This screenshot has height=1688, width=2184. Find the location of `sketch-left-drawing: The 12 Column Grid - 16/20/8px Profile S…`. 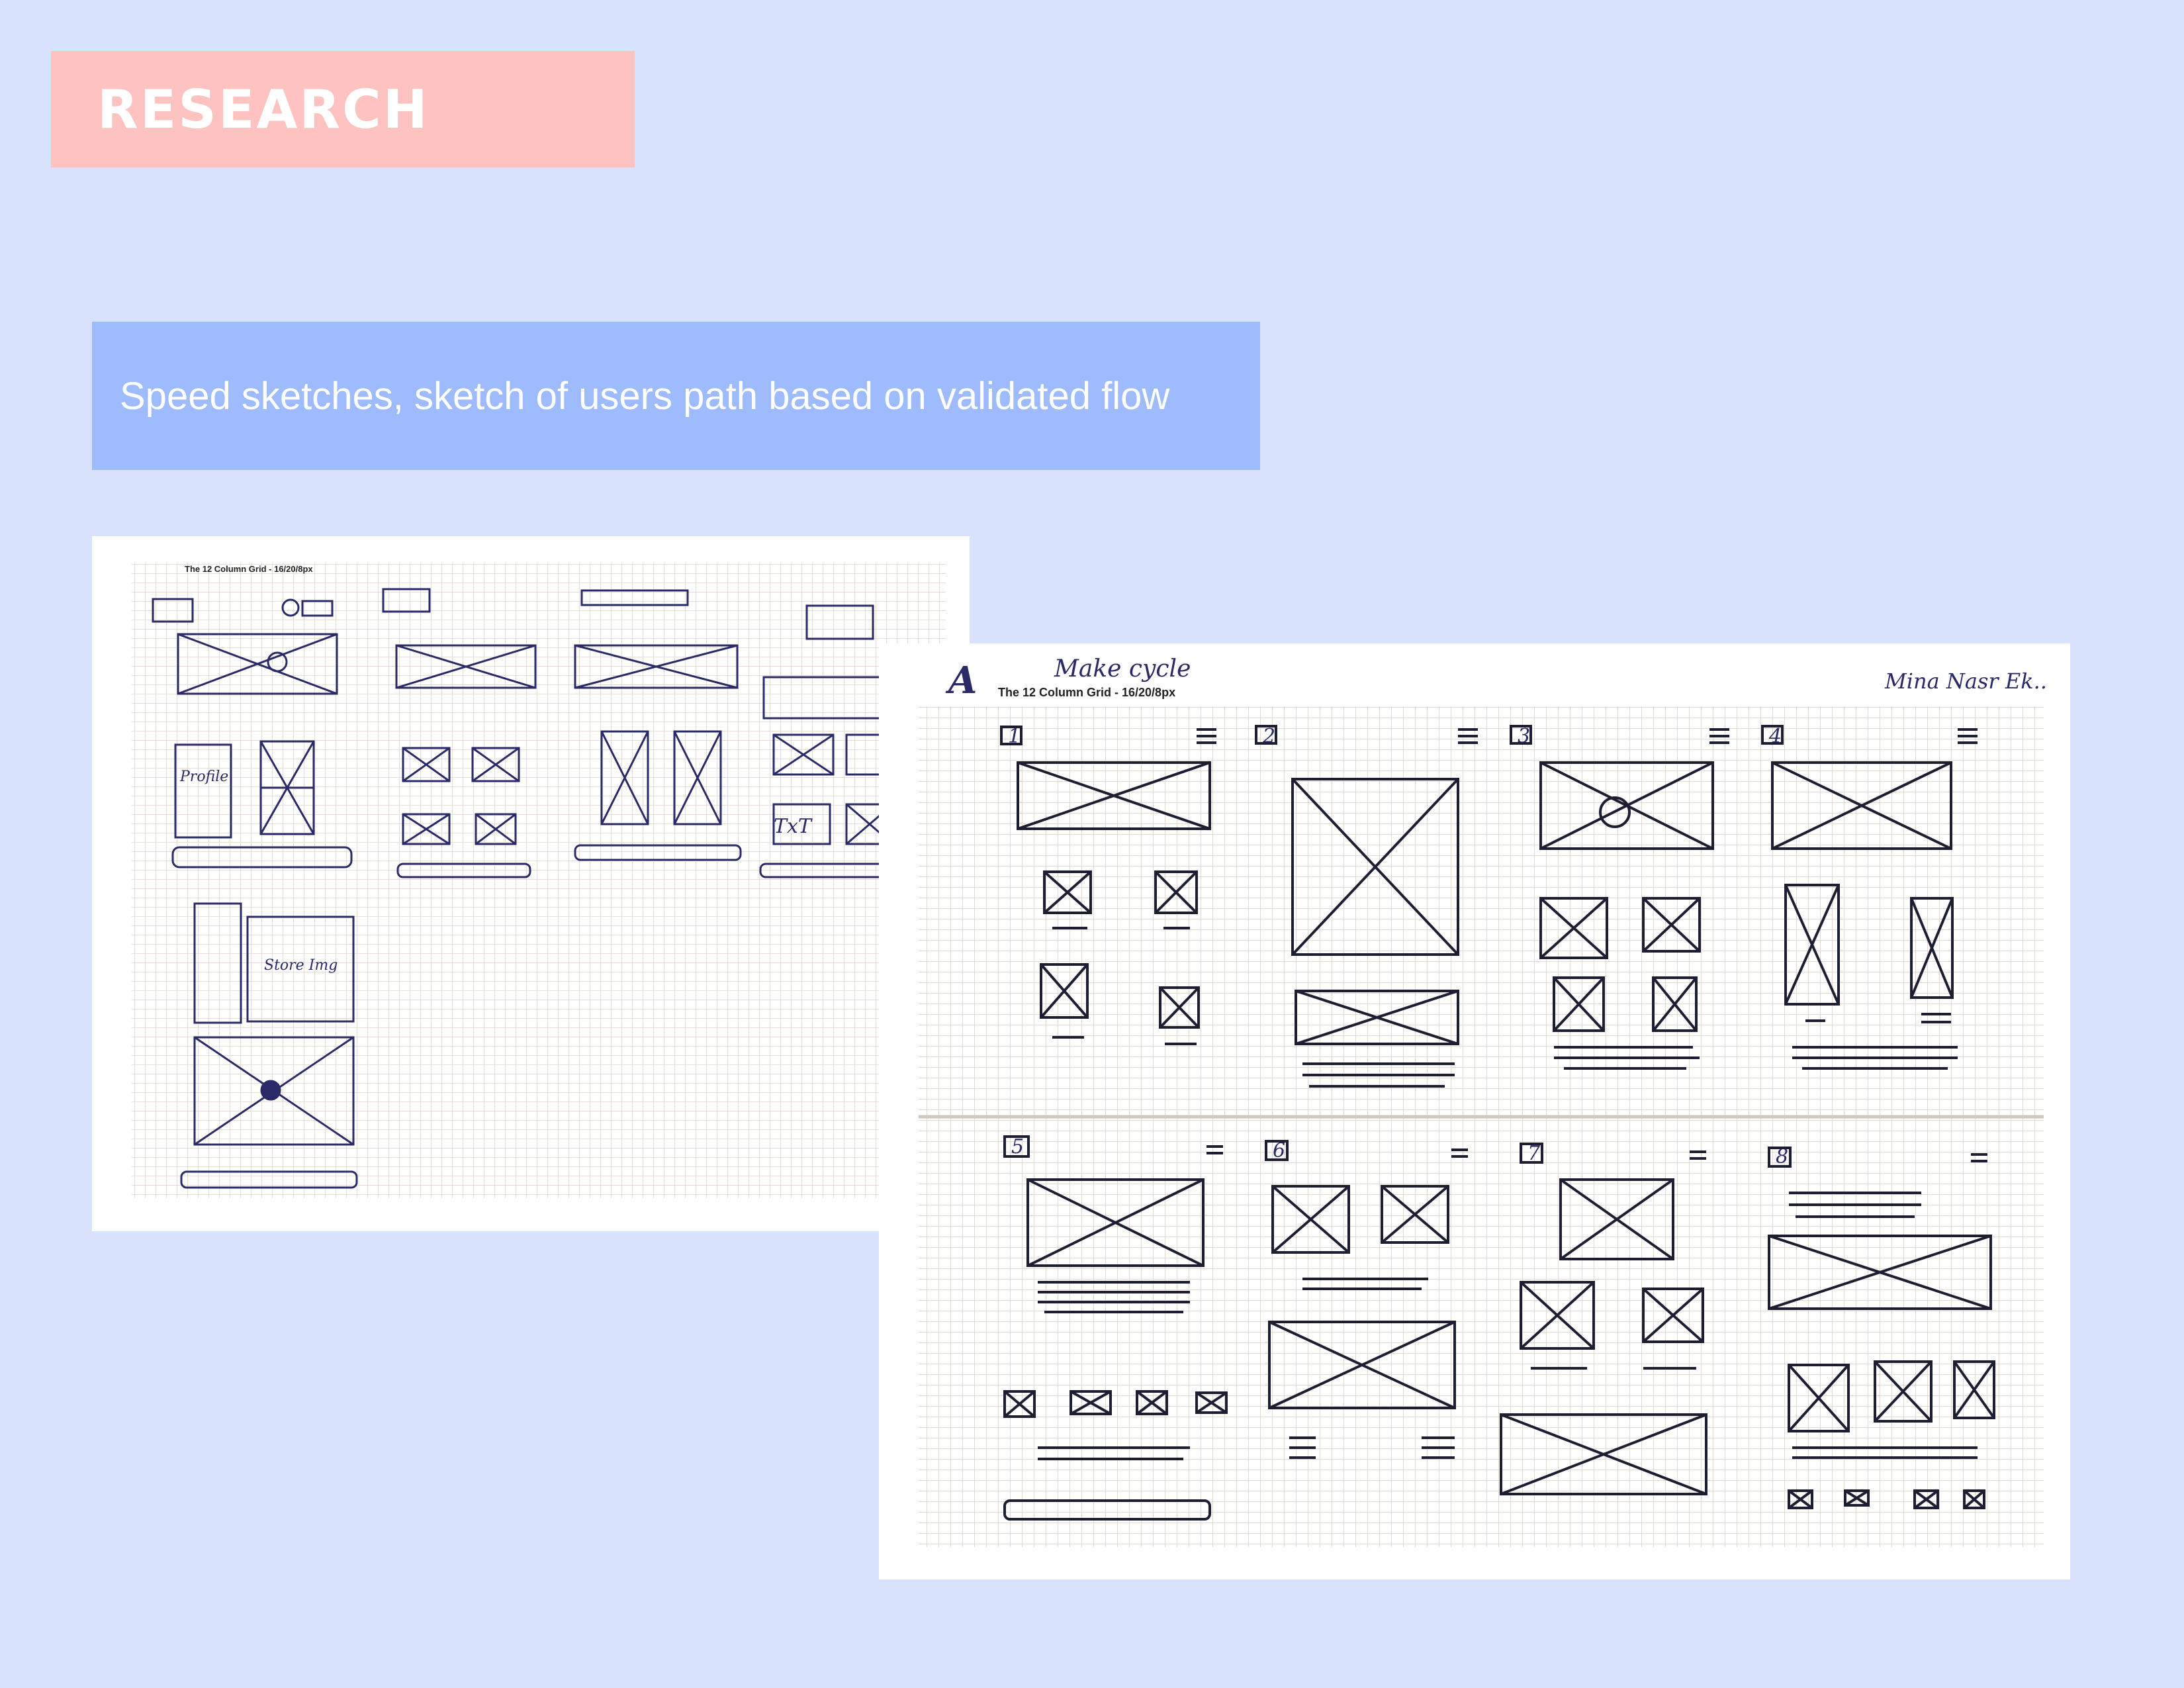

sketch-left-drawing: The 12 Column Grid - 16/20/8px Profile S… is located at coordinates (539, 880).